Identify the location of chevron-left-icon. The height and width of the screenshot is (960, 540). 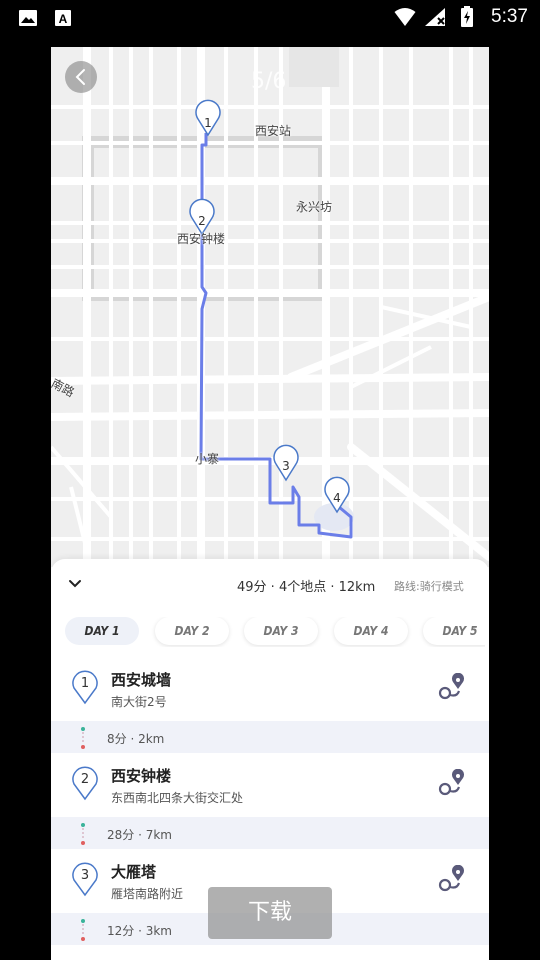
(80, 77).